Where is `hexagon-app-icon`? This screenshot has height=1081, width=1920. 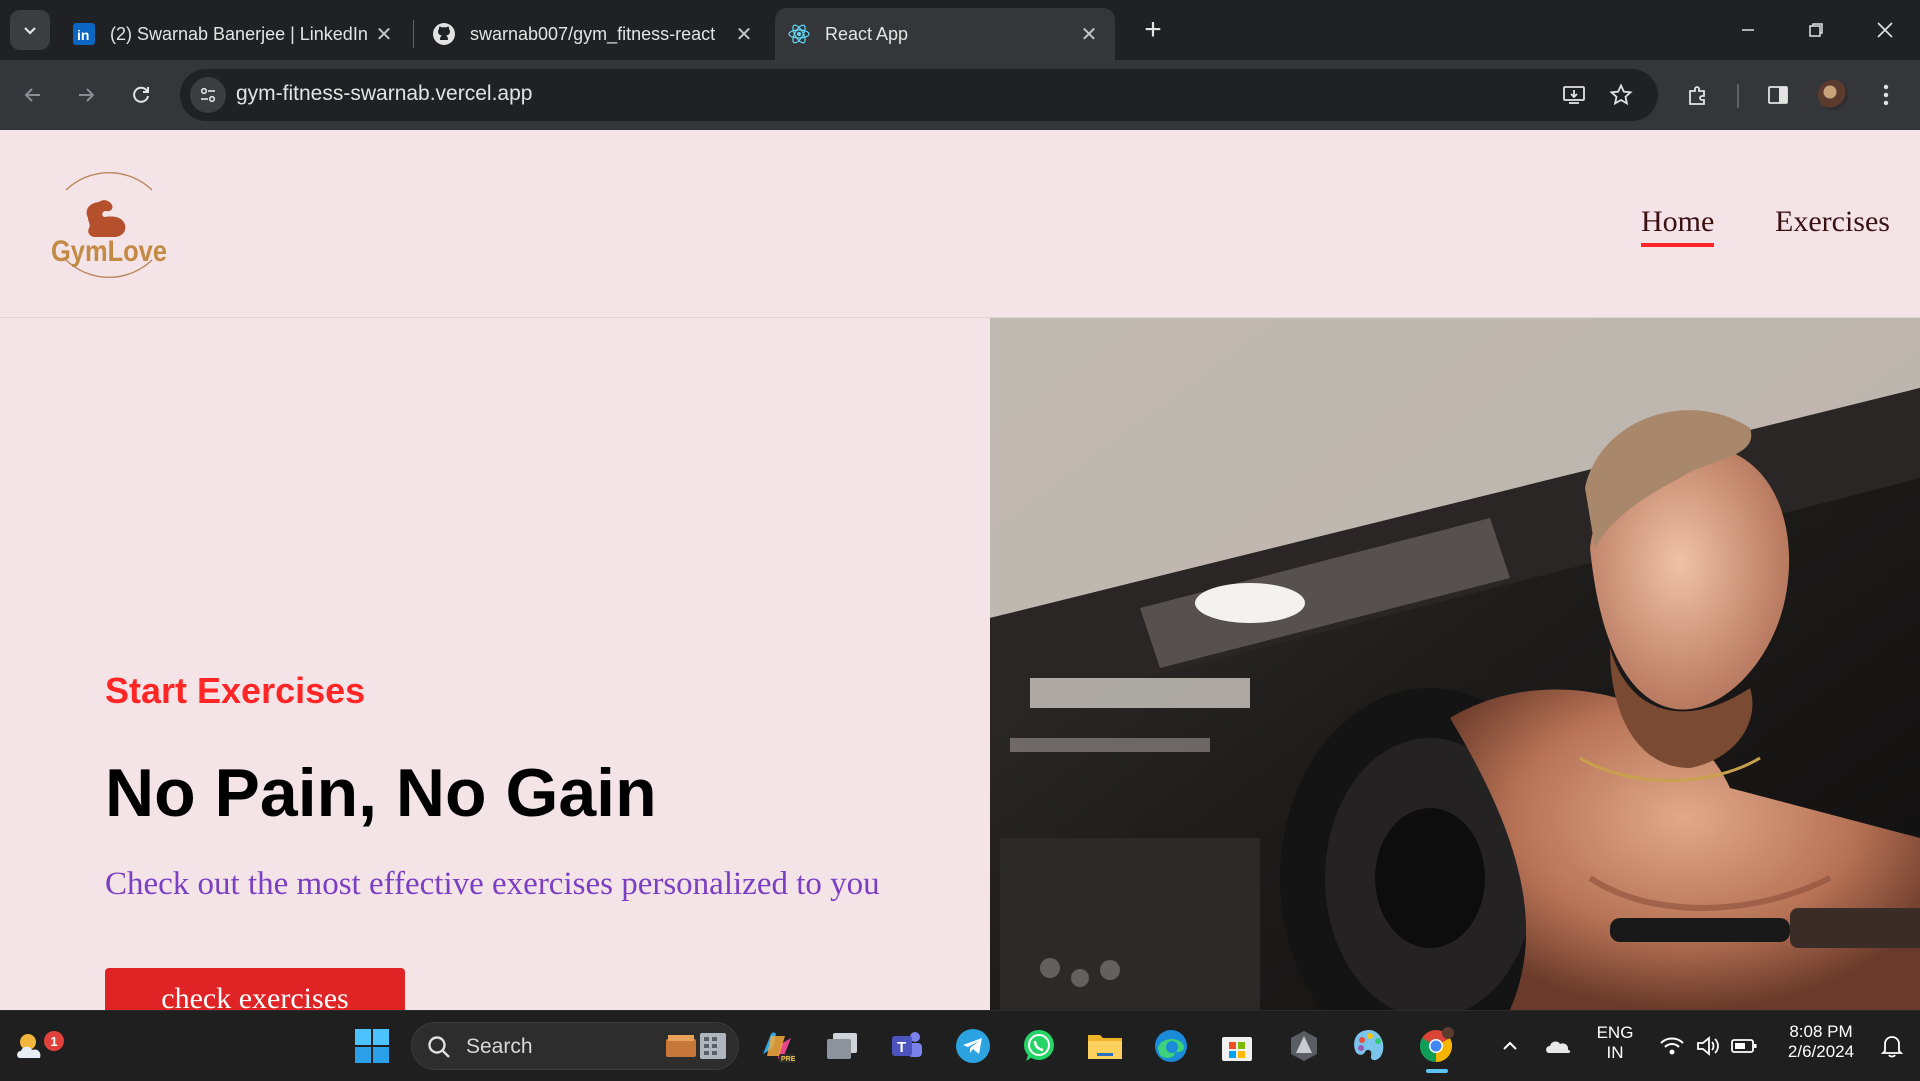
hexagon-app-icon is located at coordinates (1304, 1046).